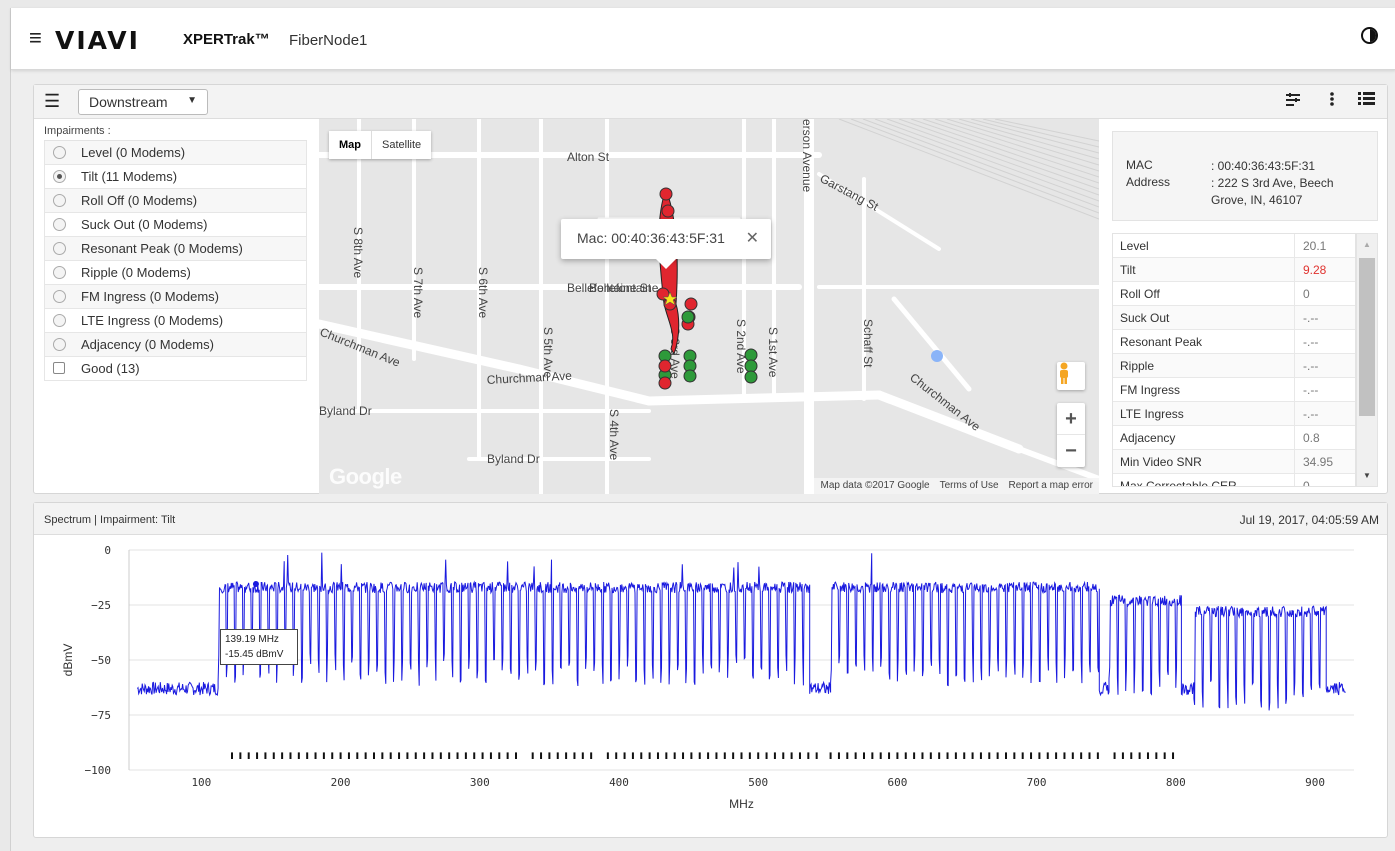  I want to click on metrics-scrollbar: ▲ ▼, so click(1367, 360).